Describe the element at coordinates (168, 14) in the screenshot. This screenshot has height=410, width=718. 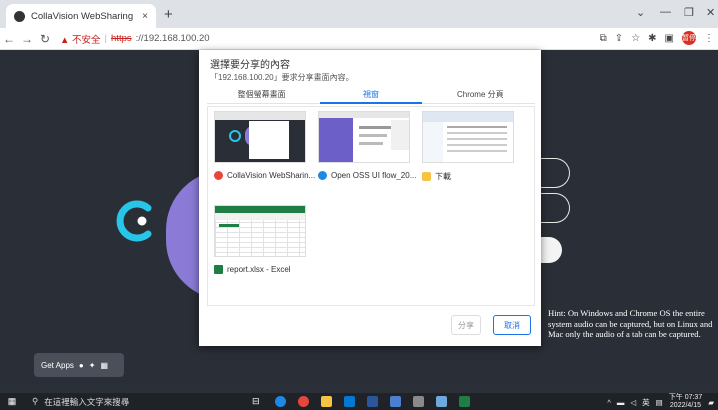
I see `new-tab-button: +` at that location.